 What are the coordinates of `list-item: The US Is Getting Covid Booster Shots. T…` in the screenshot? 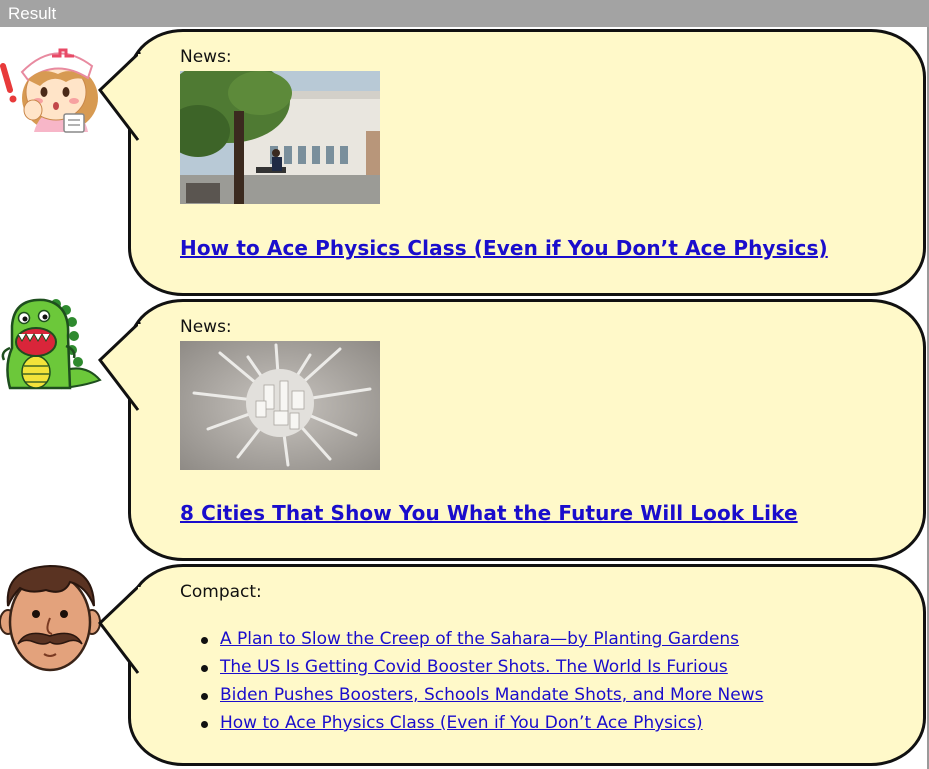 It's located at (471, 667).